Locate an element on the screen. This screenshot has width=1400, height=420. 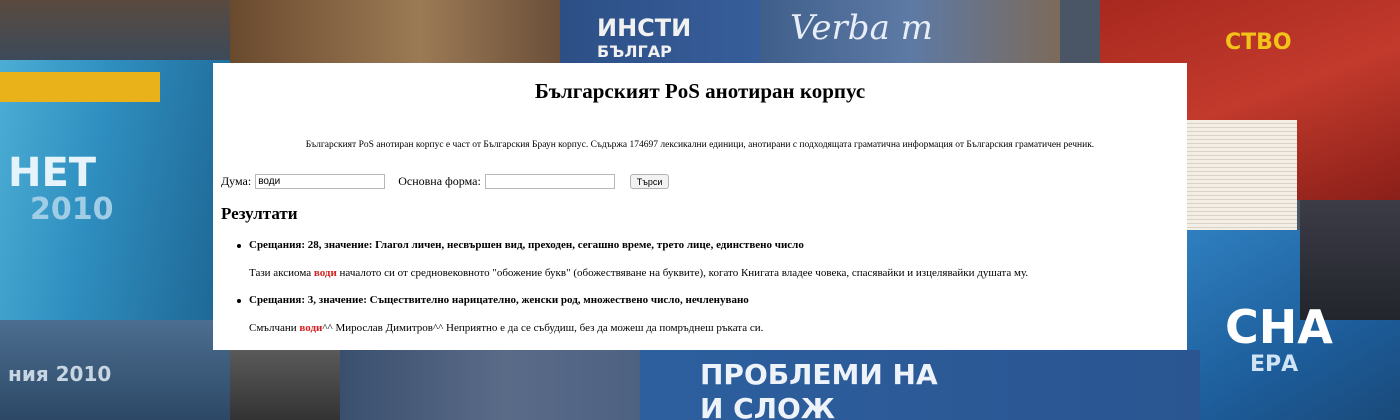
book-text: 2010 is located at coordinates (72, 209).